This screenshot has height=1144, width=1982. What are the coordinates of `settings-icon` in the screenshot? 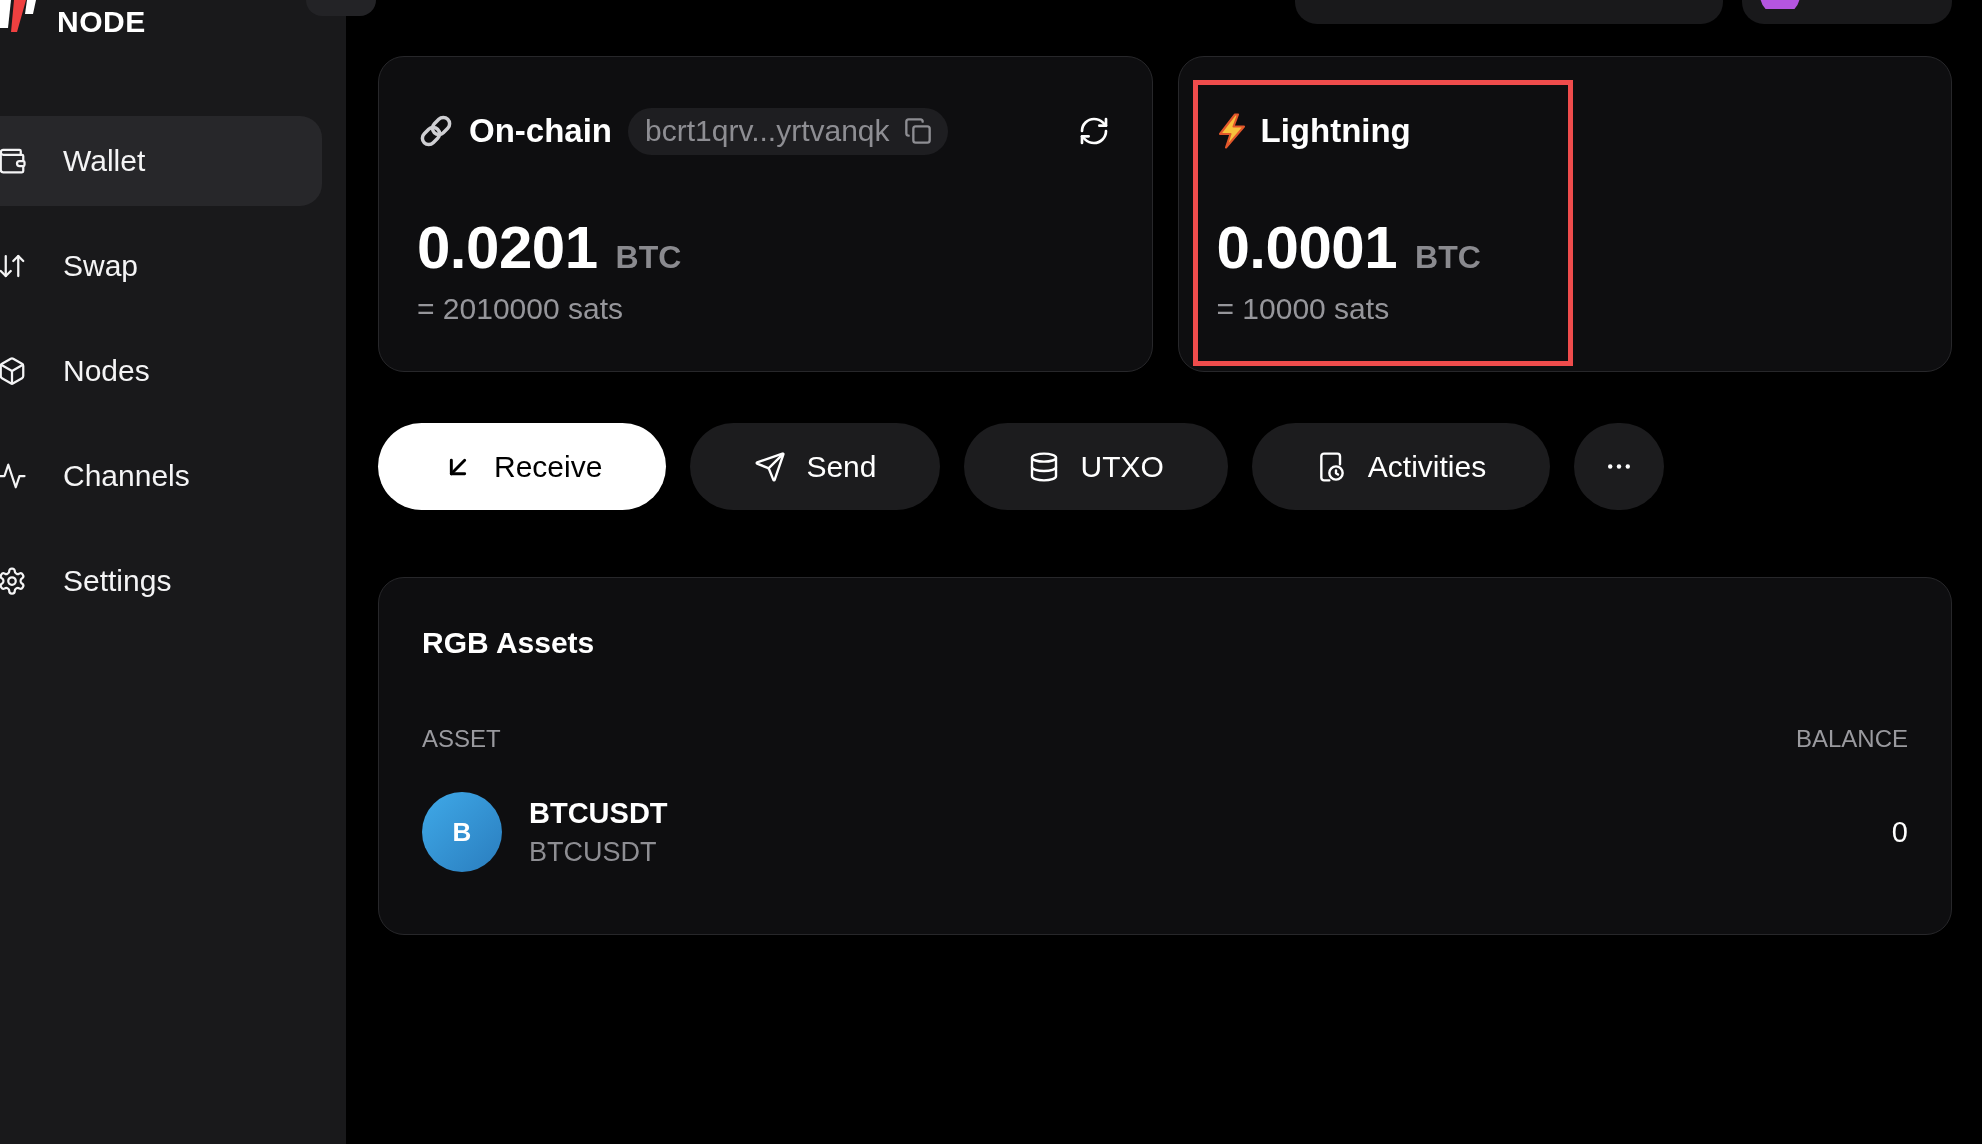 It's located at (13, 581).